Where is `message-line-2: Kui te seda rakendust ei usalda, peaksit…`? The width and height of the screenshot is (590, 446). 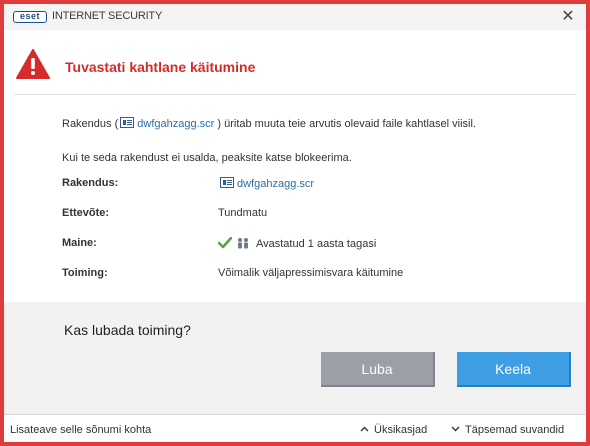
message-line-2: Kui te seda rakendust ei usalda, peaksit… is located at coordinates (207, 158).